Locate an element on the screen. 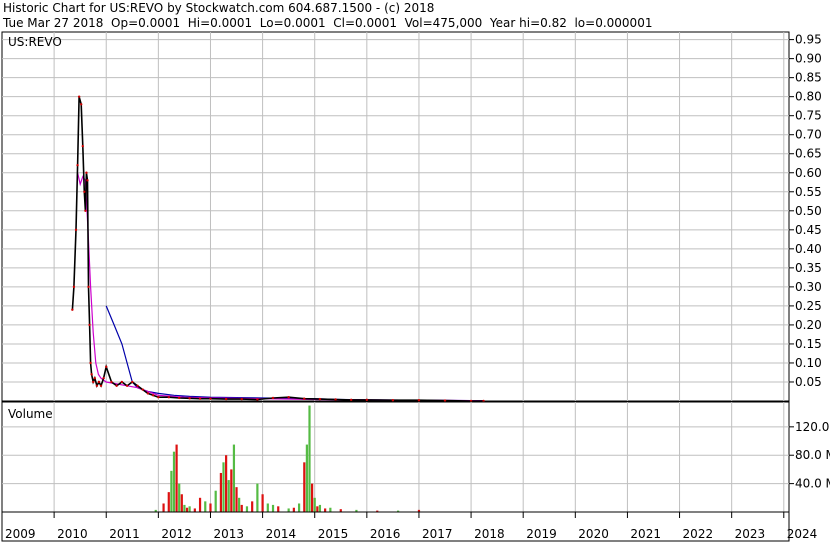  price-y-tick-label: 0.90 is located at coordinates (808, 59).